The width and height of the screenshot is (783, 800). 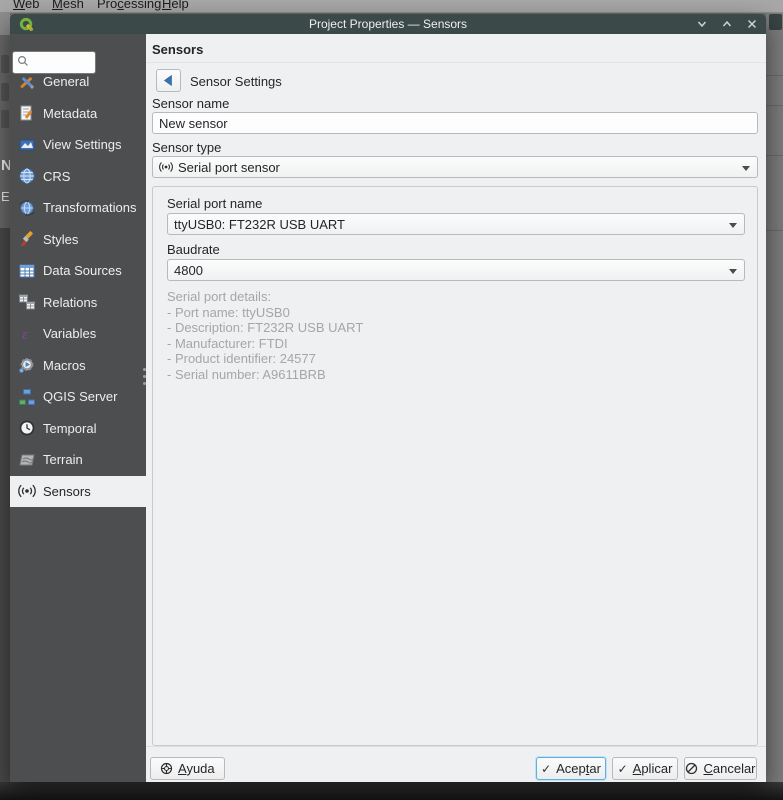 I want to click on accept-button: ✓ Aceptar, so click(x=571, y=768).